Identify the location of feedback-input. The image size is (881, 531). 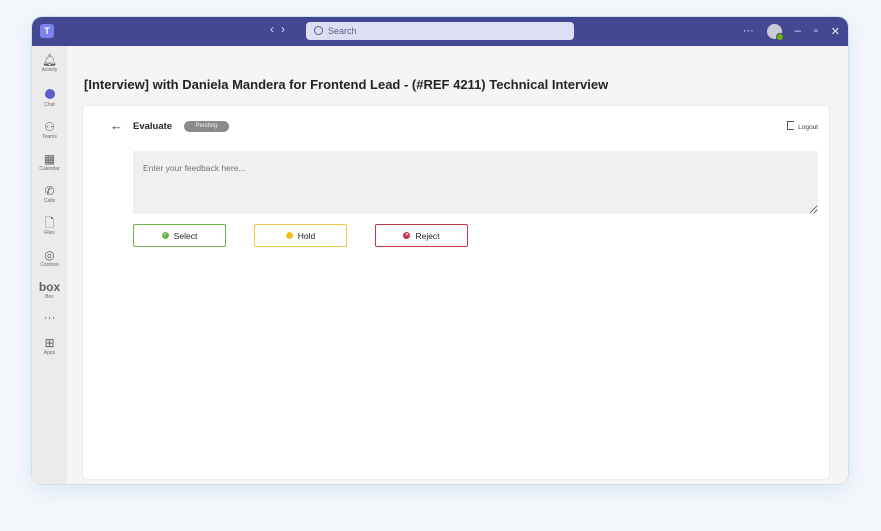
(475, 182).